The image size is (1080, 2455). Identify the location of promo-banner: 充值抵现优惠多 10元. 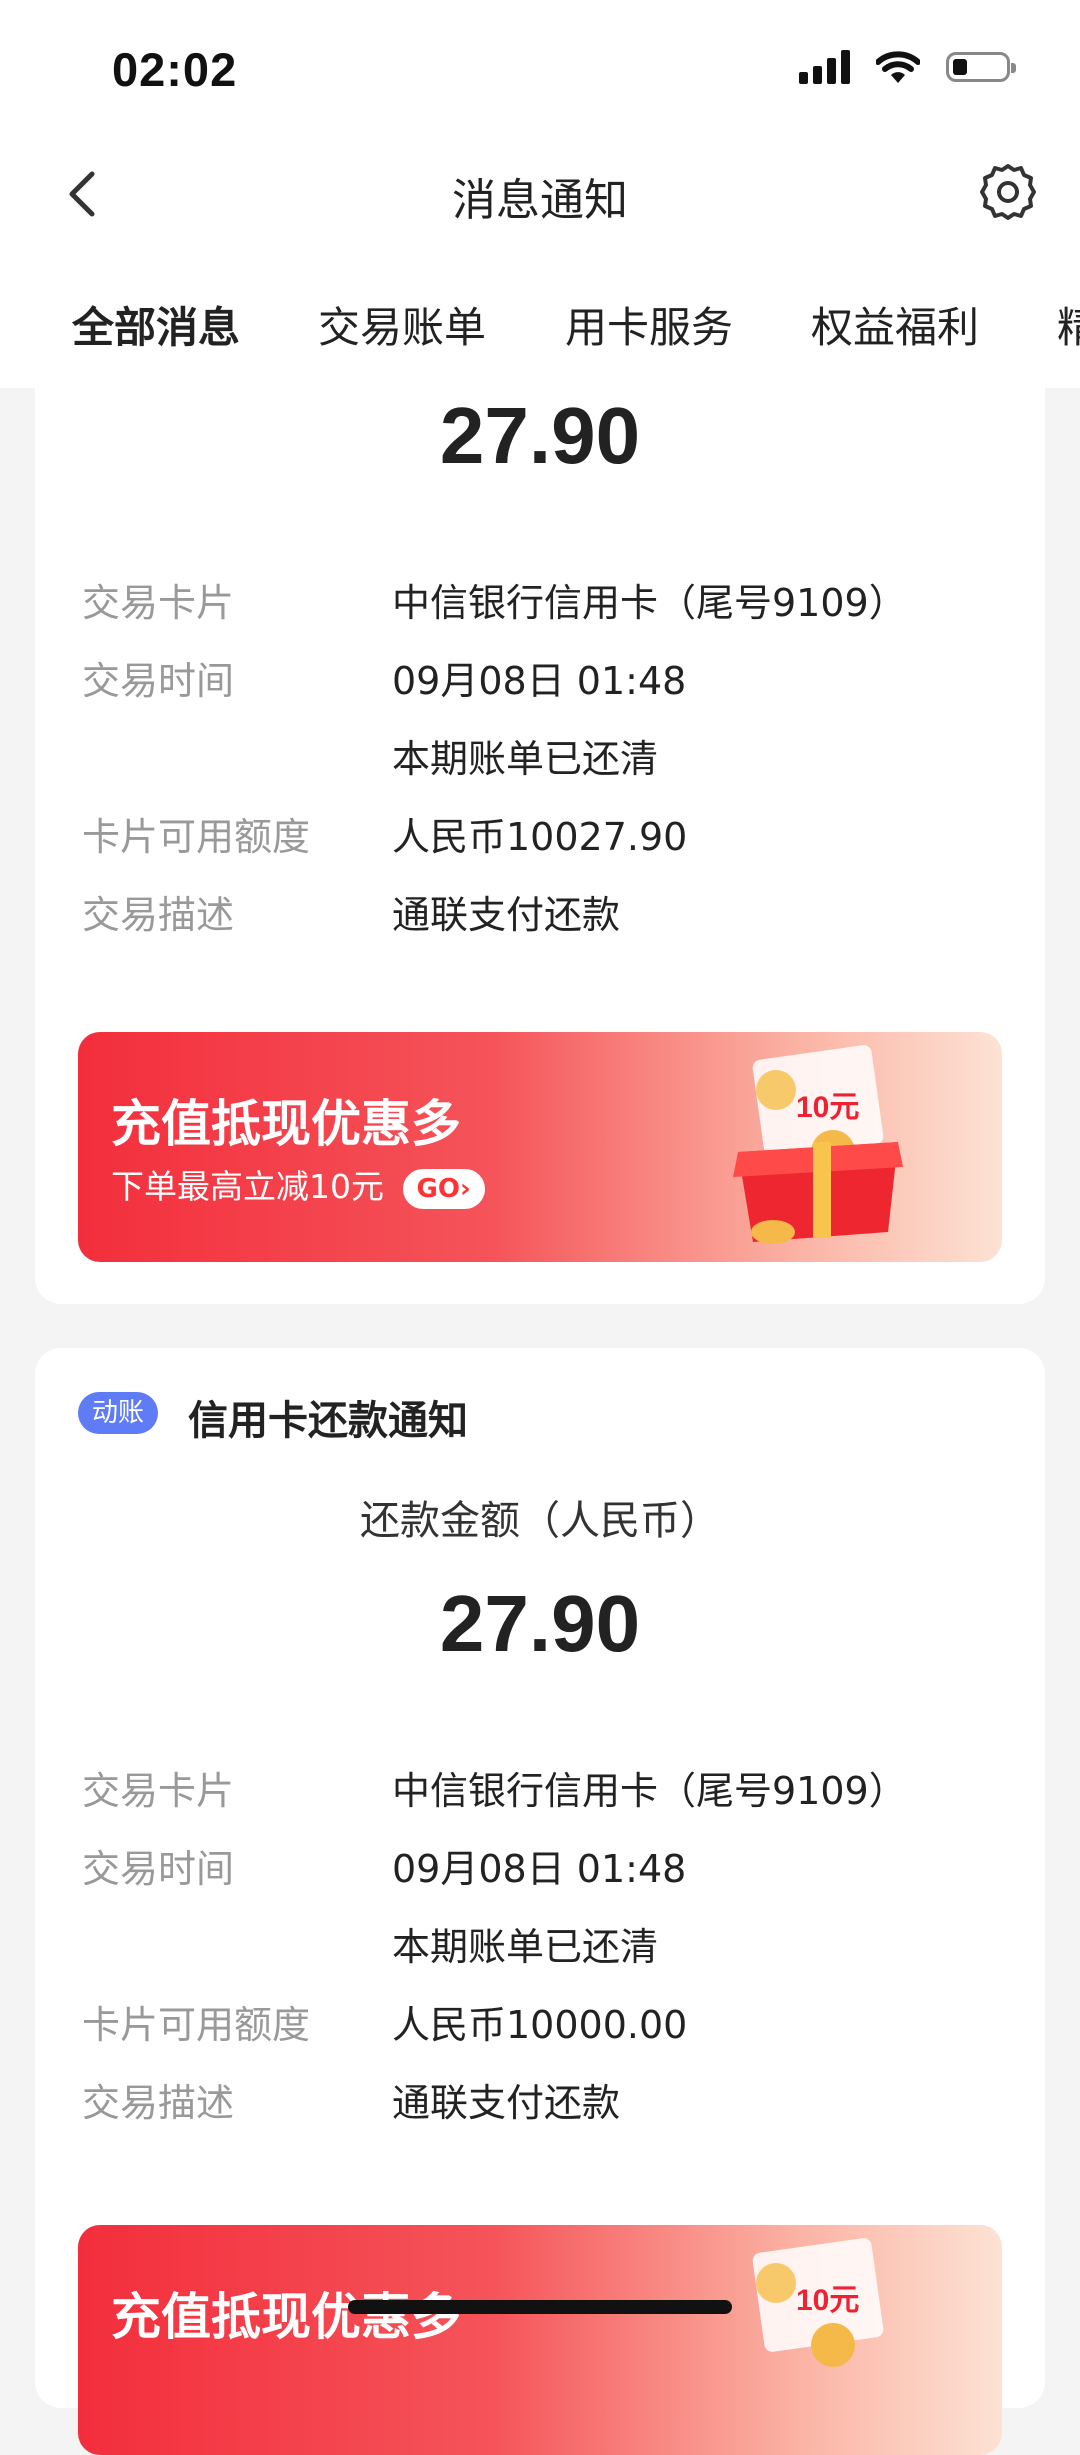
(540, 2340).